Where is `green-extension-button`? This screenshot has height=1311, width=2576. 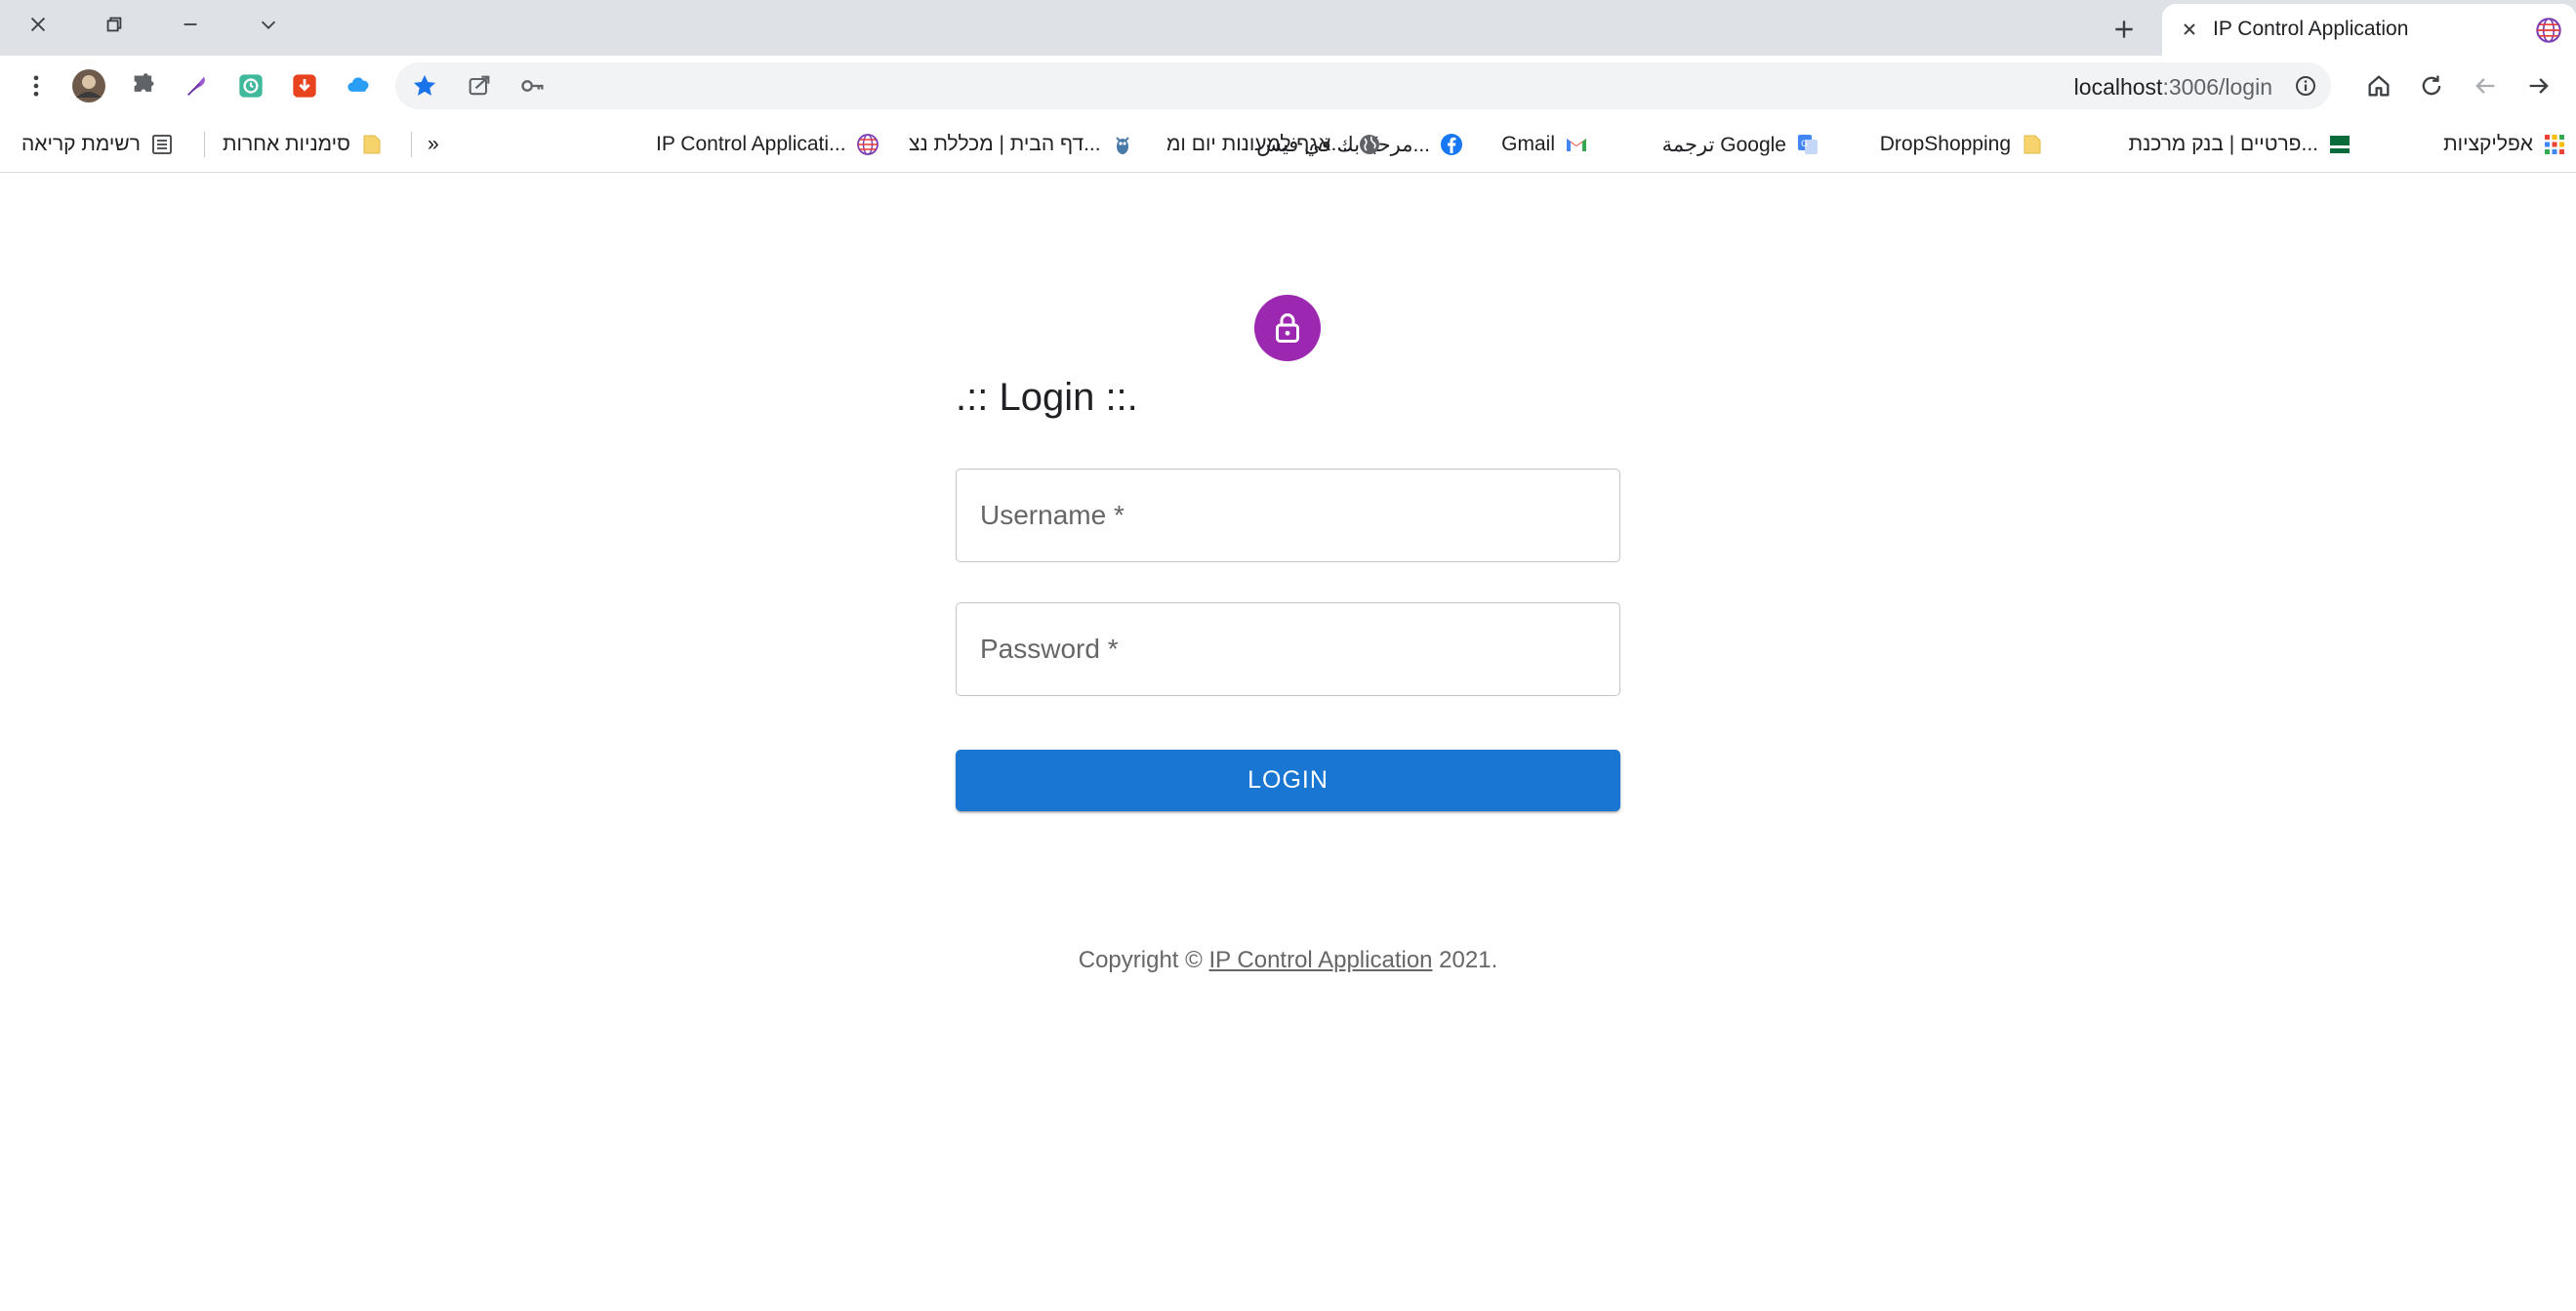
green-extension-button is located at coordinates (251, 85).